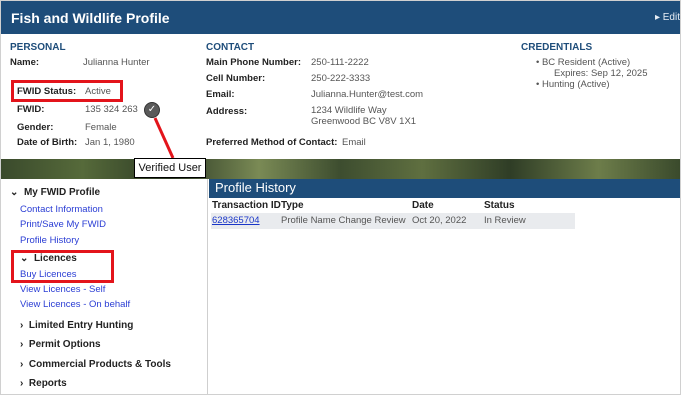  I want to click on nature-banner-image, so click(340, 169).